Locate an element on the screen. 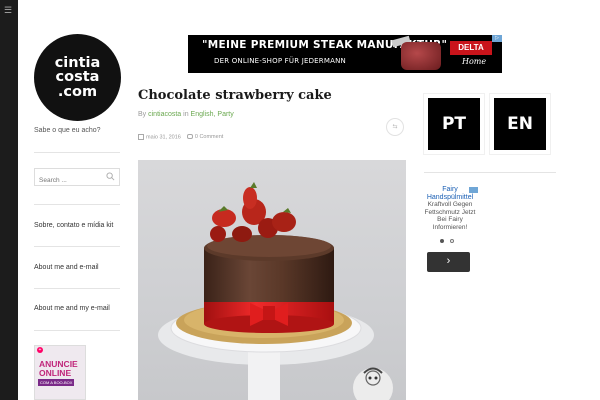 This screenshot has height=400, width=600. anuncie-ad: + ANUNCIE ONLINE COM A BOO-BOX is located at coordinates (60, 372).